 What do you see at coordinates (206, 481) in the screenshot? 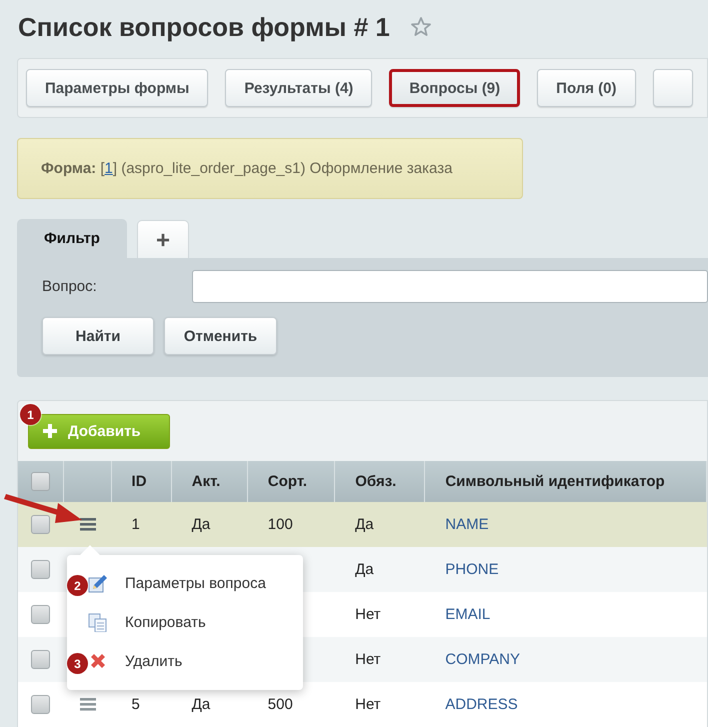
I see `column-header: Акт.` at bounding box center [206, 481].